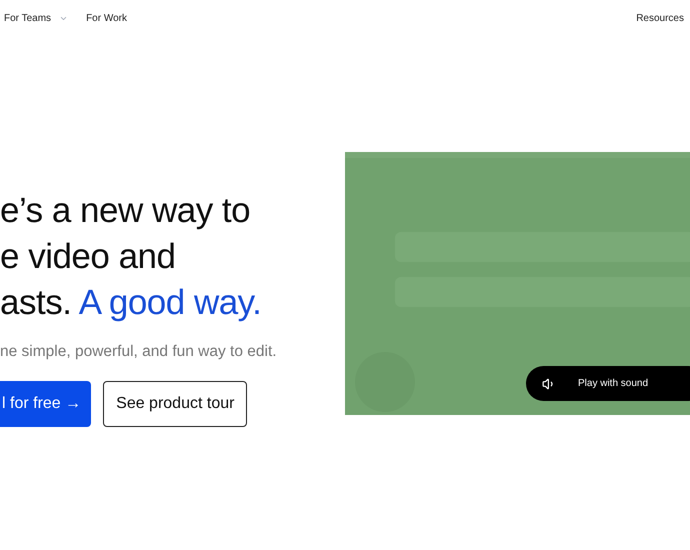 This screenshot has height=550, width=690. What do you see at coordinates (36, 18) in the screenshot?
I see `nav-link: For Teams` at bounding box center [36, 18].